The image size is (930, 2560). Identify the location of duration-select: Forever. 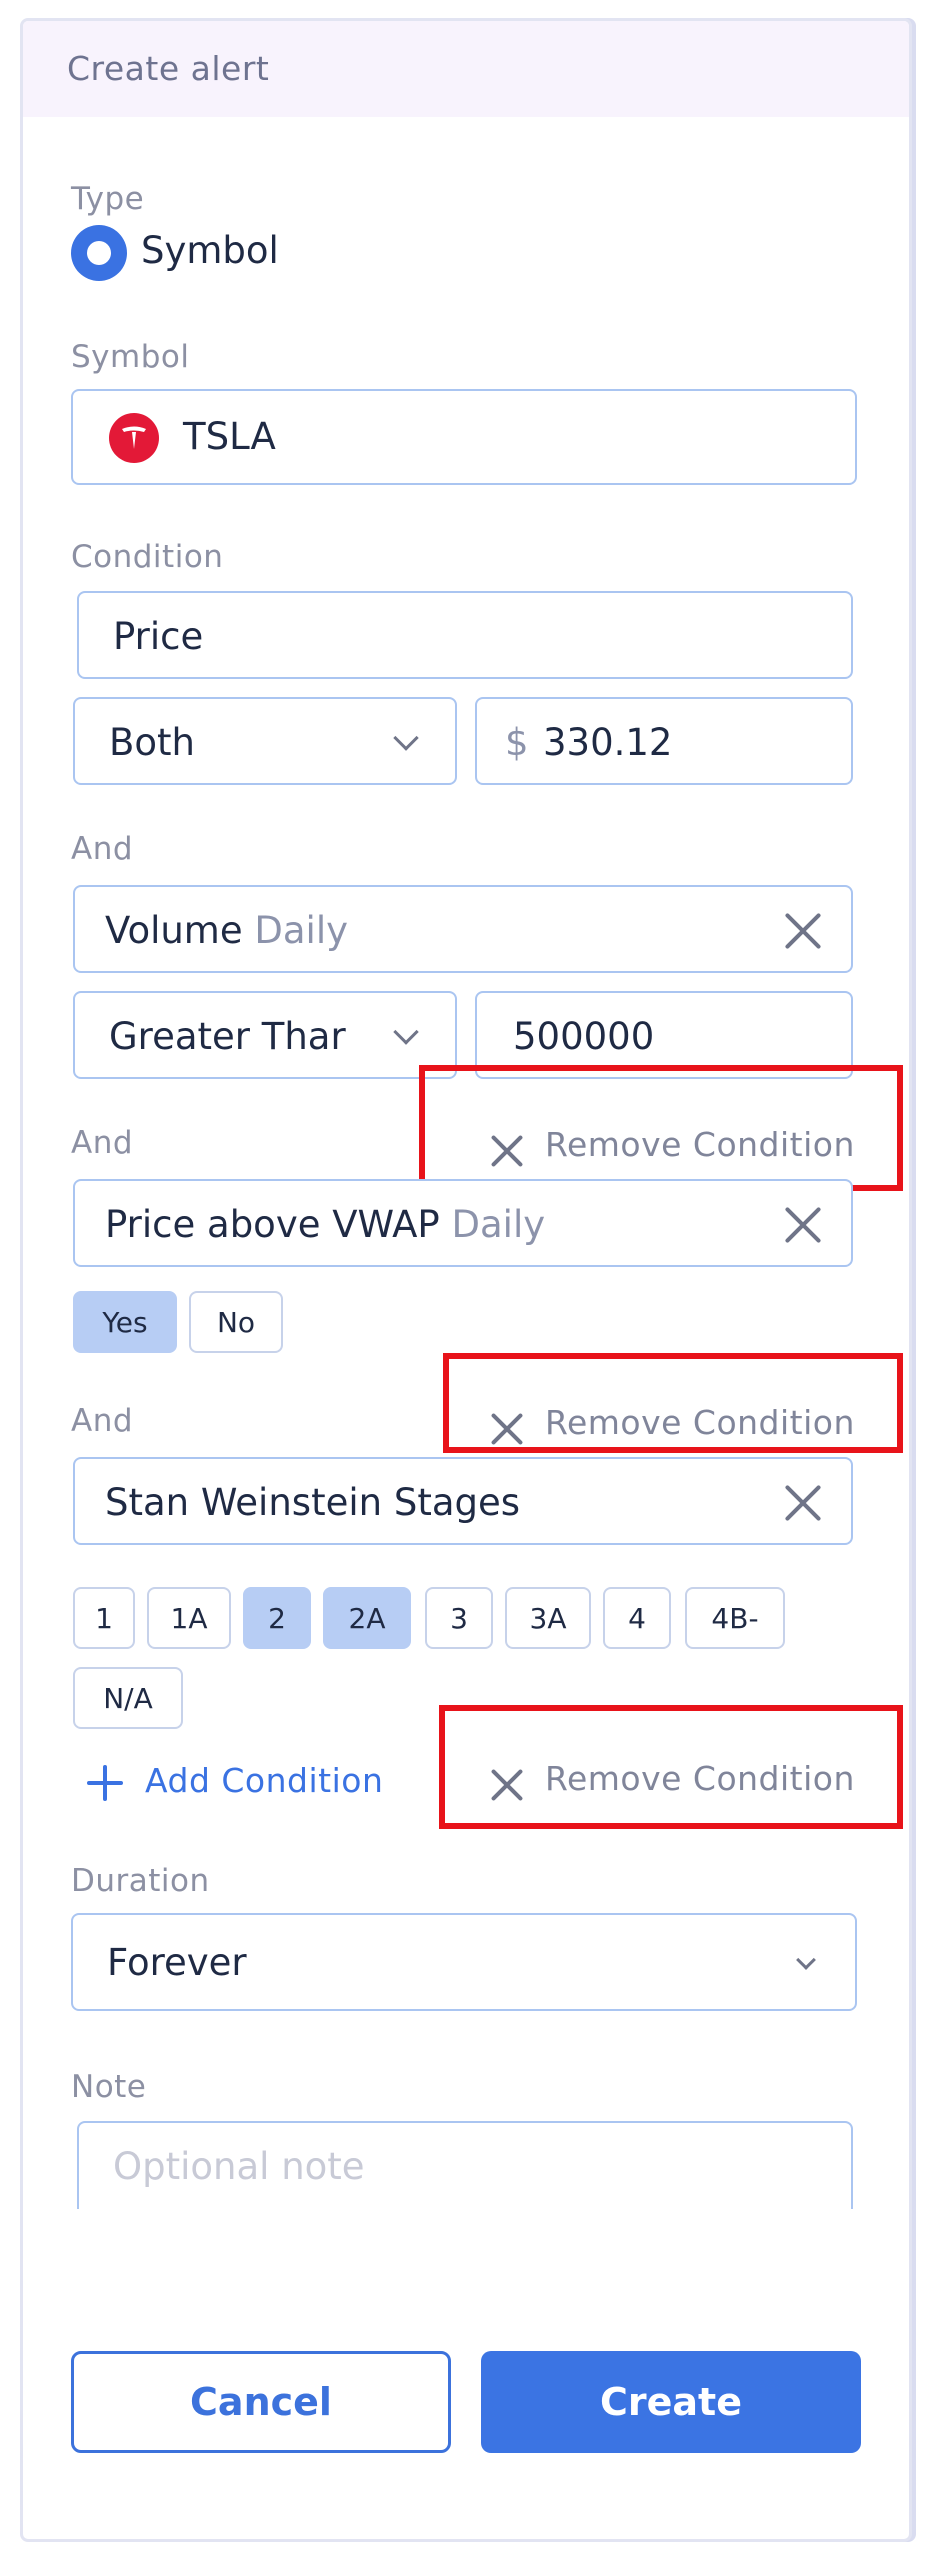
(464, 1962).